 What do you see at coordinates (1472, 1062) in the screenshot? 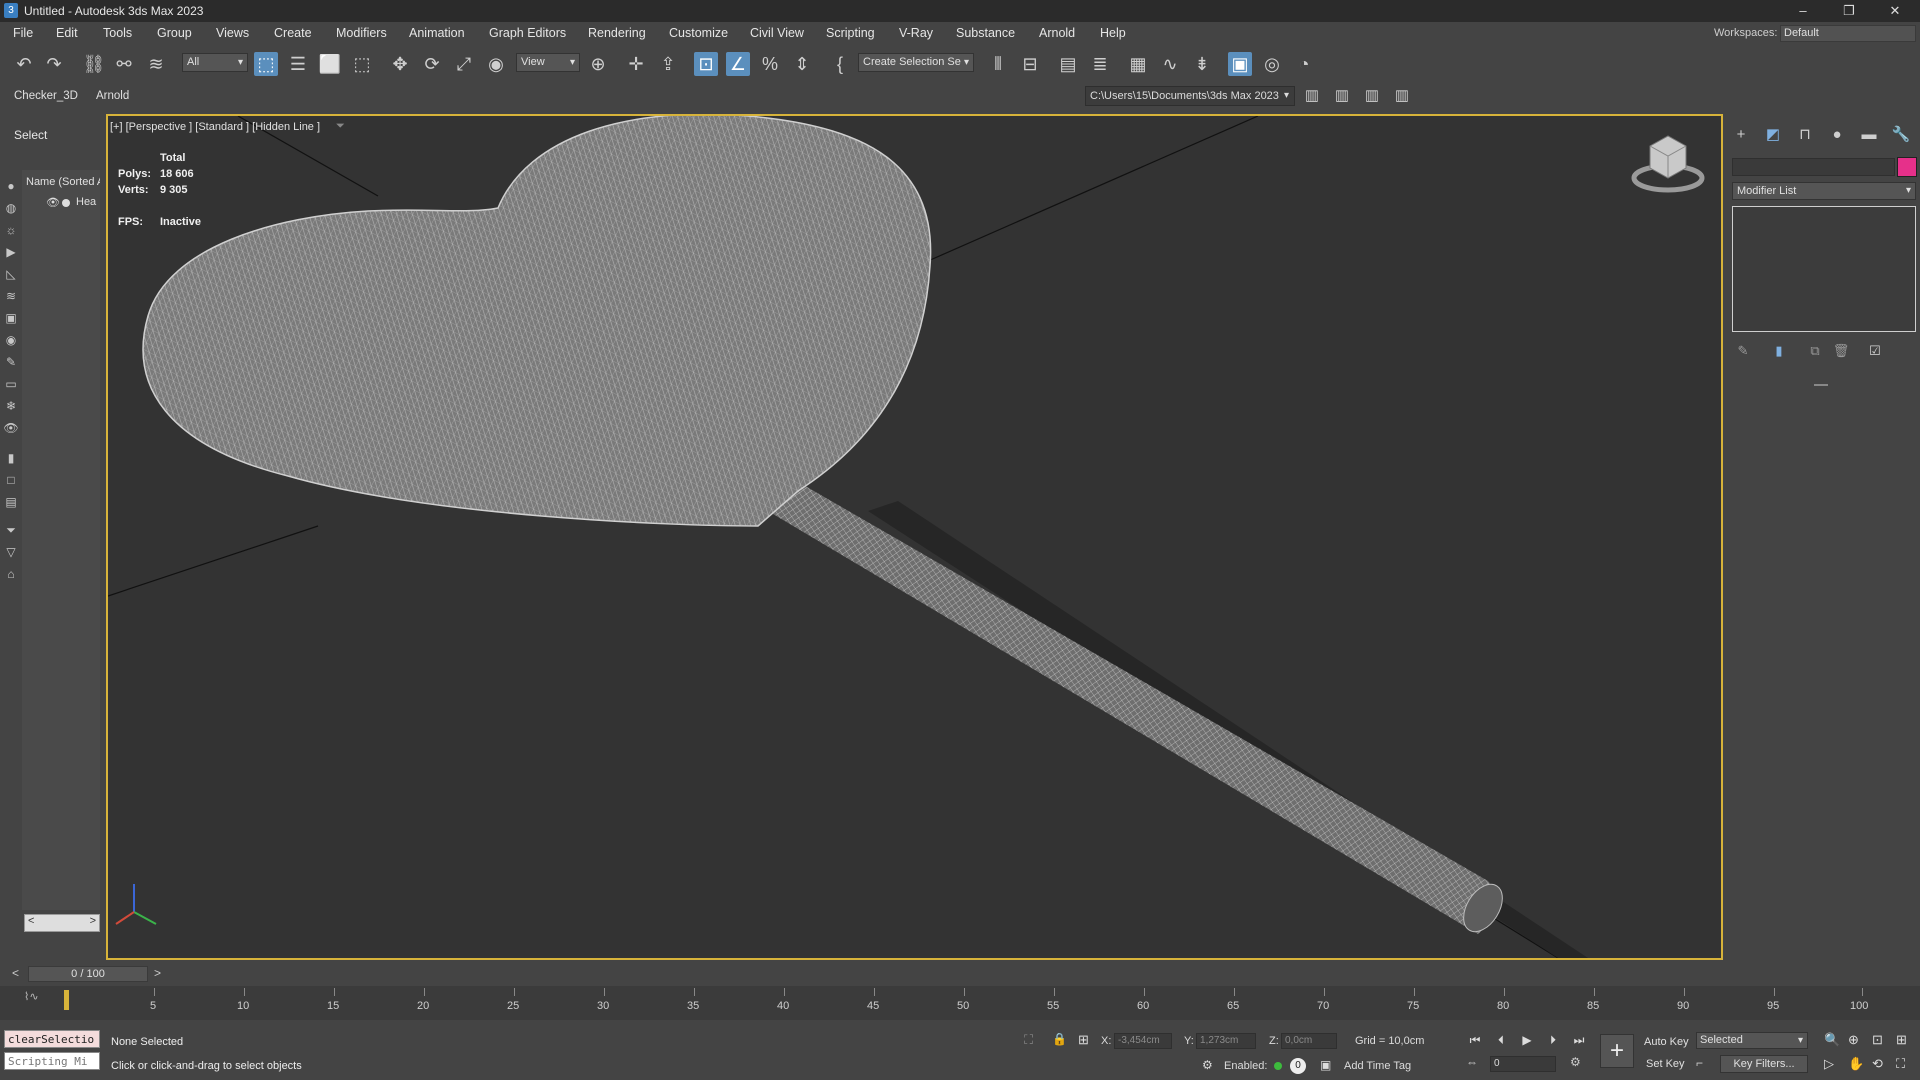
I see `key-mode-icon: ⇔` at bounding box center [1472, 1062].